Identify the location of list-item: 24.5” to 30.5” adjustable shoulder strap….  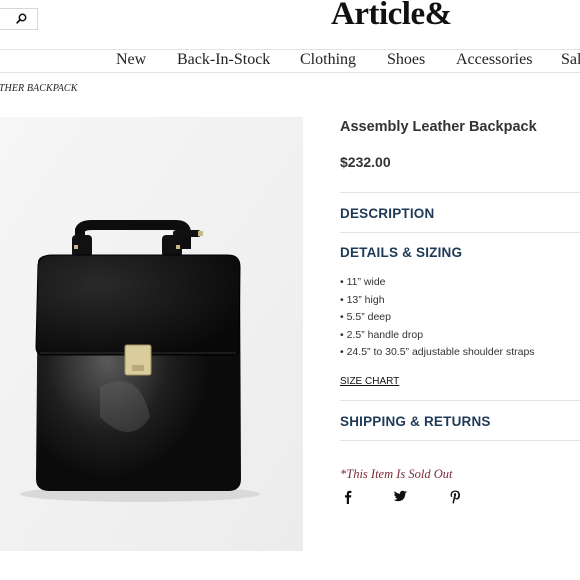
(437, 353).